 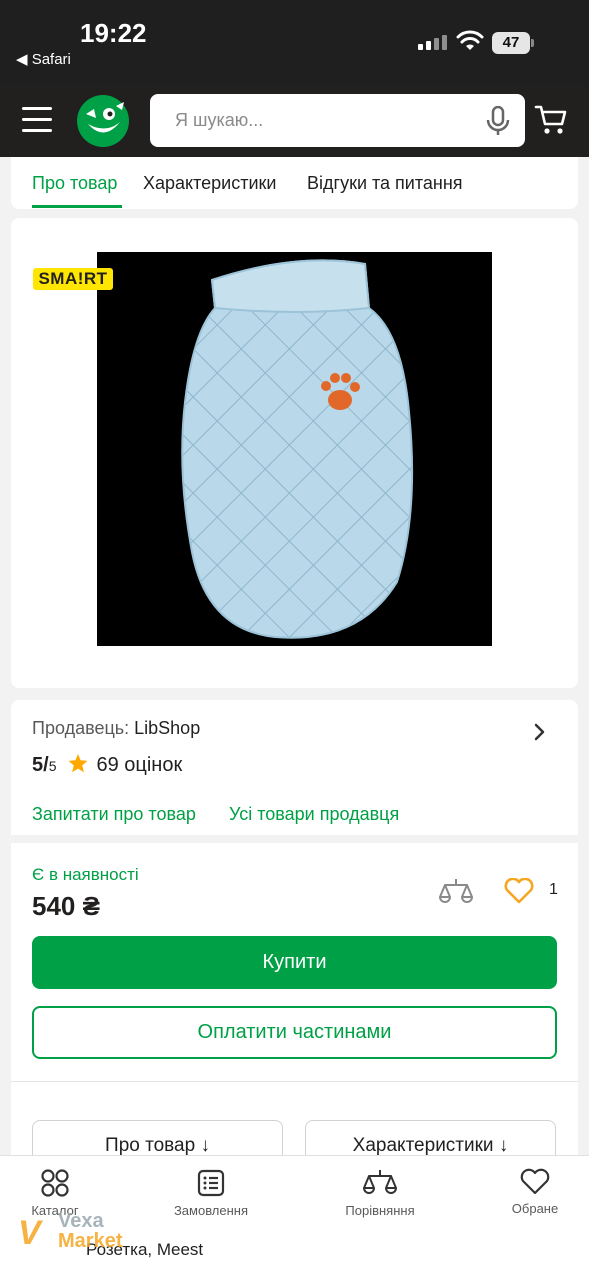 What do you see at coordinates (294, 42) in the screenshot?
I see `status-bar: 19:22 ◀ Safari 47` at bounding box center [294, 42].